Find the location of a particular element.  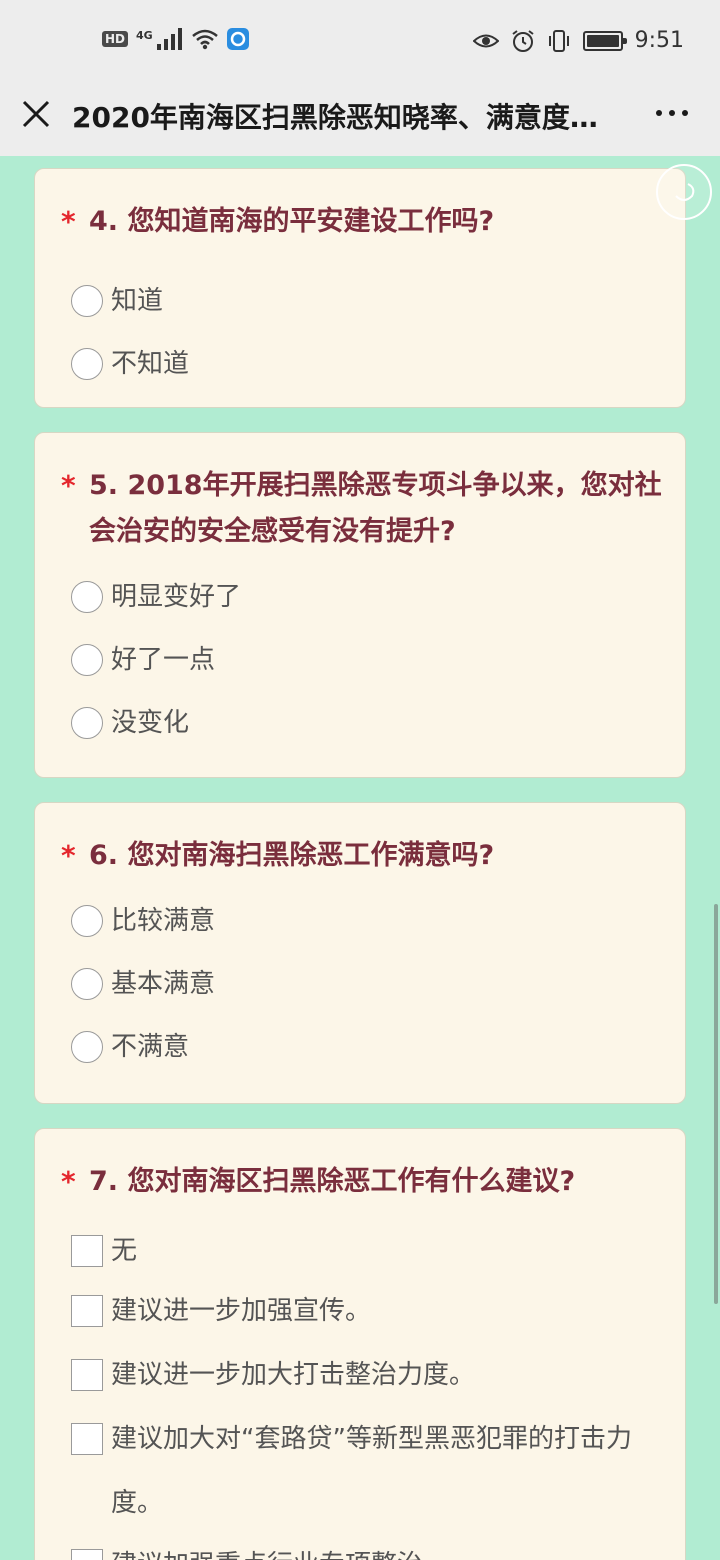

network-type: 4G is located at coordinates (144, 35).